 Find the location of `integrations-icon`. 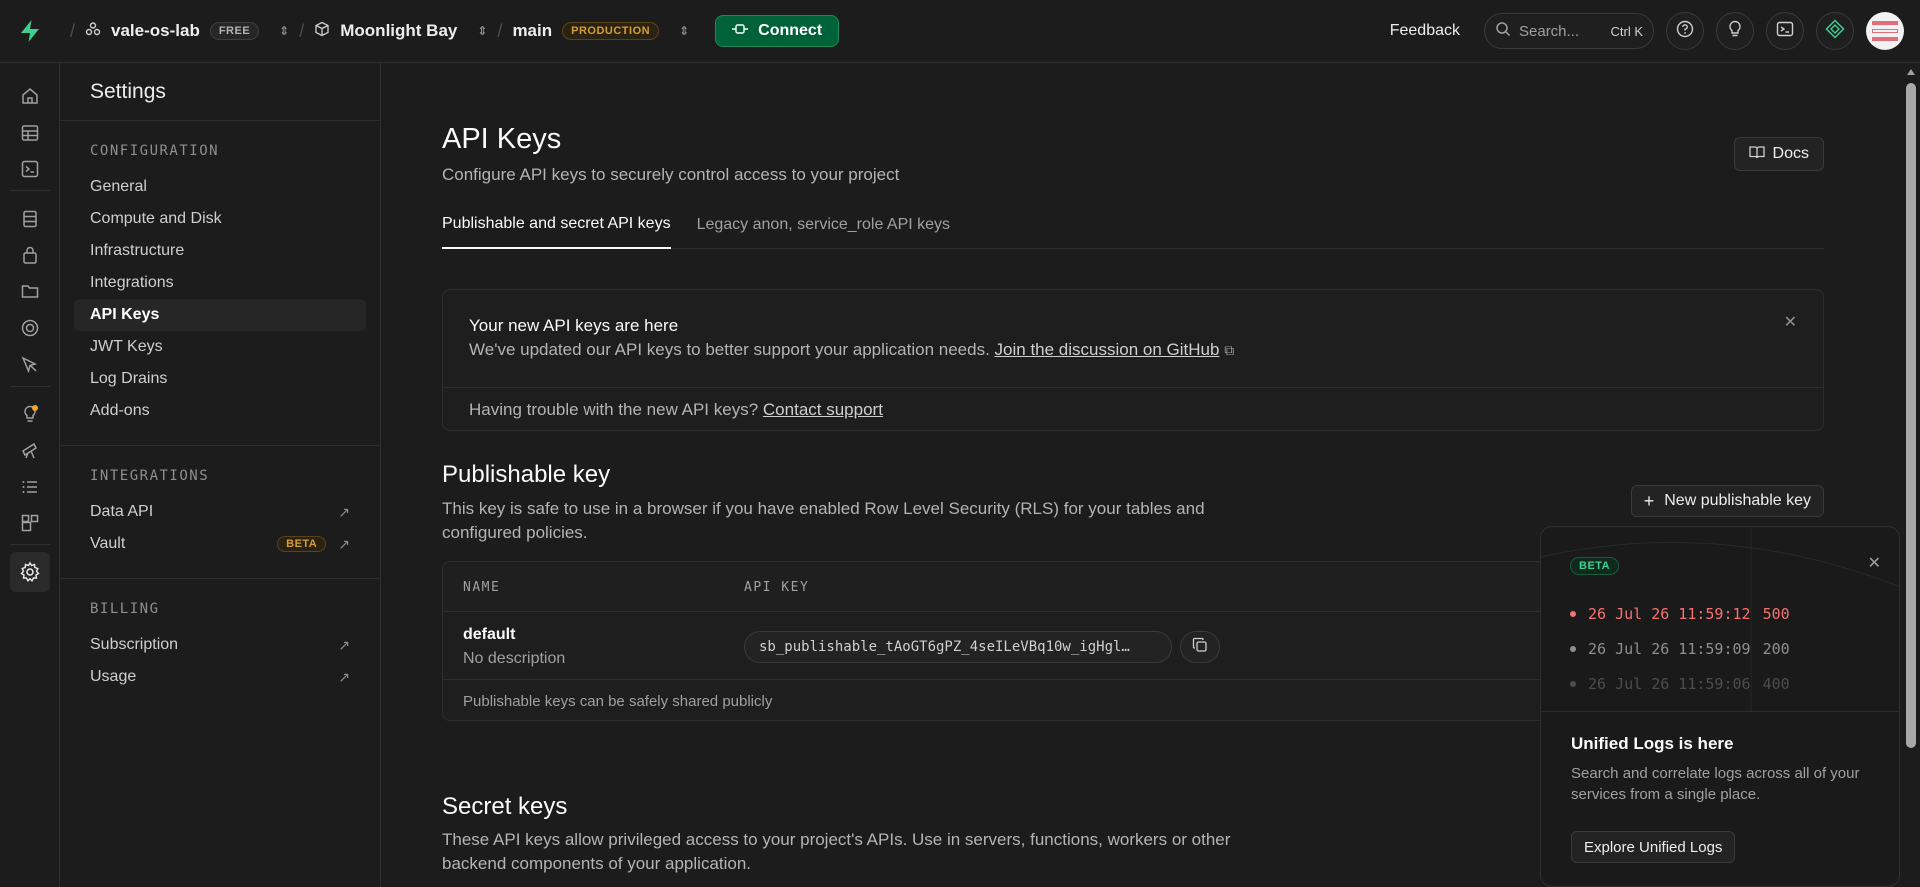

integrations-icon is located at coordinates (30, 523).